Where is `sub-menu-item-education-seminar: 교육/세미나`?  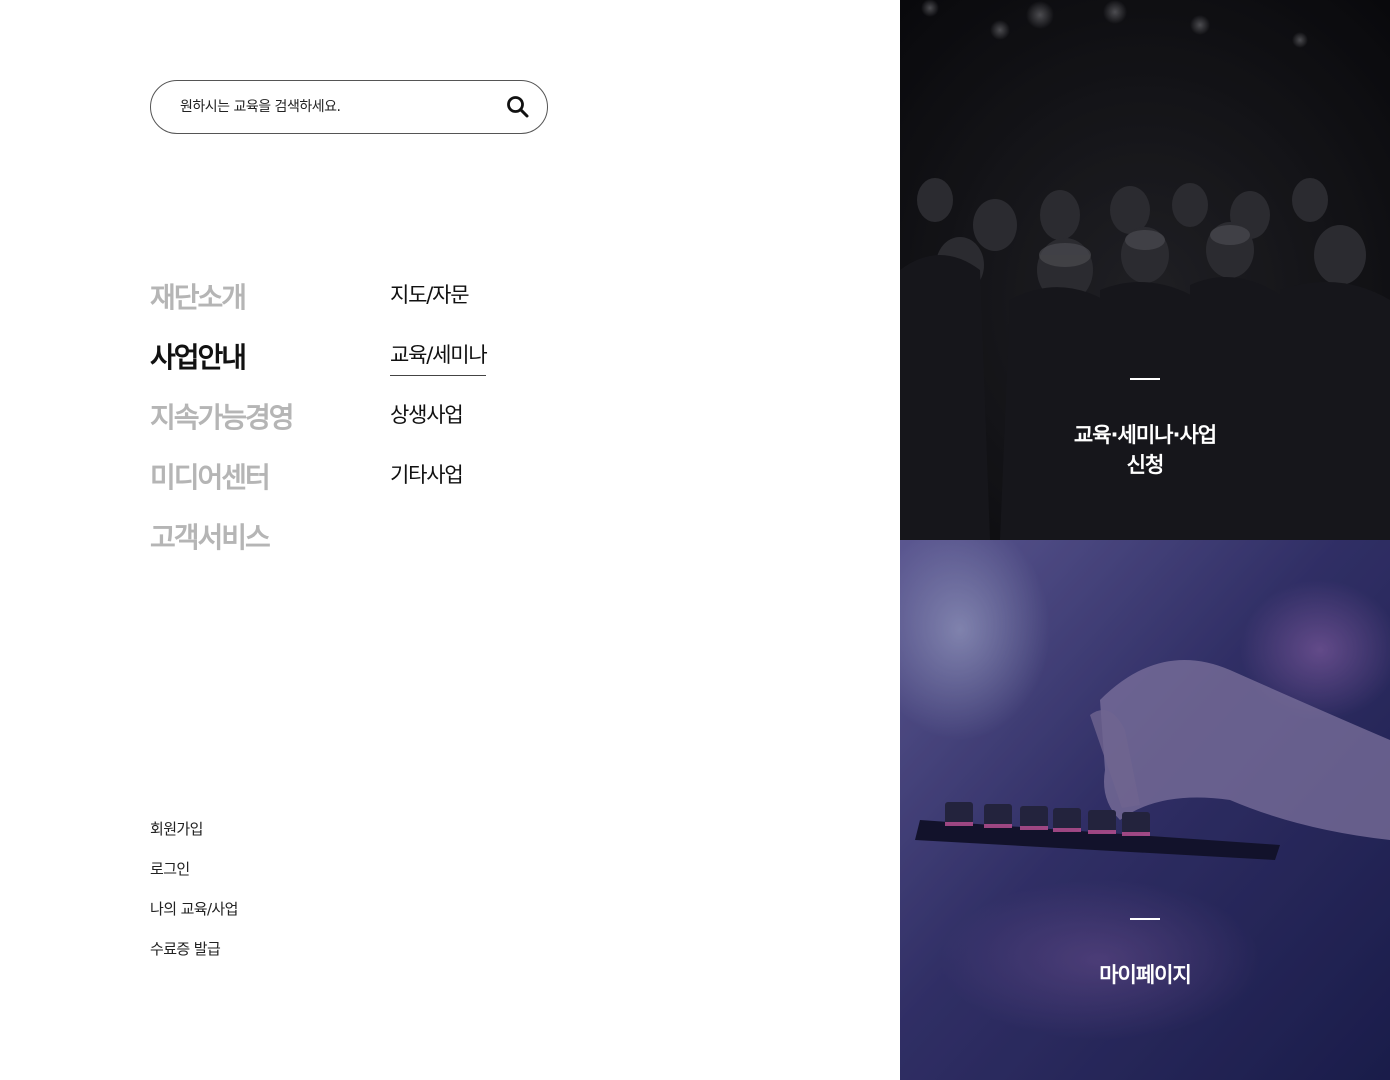 sub-menu-item-education-seminar: 교육/세미나 is located at coordinates (439, 368).